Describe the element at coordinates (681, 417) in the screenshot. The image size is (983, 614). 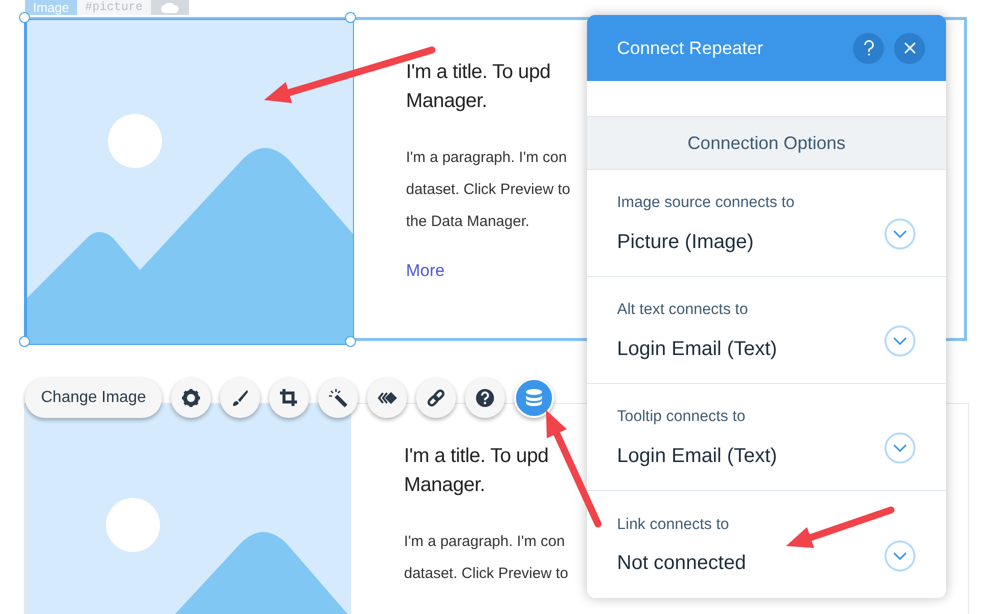
I see `connection-label: Tooltip connects to` at that location.